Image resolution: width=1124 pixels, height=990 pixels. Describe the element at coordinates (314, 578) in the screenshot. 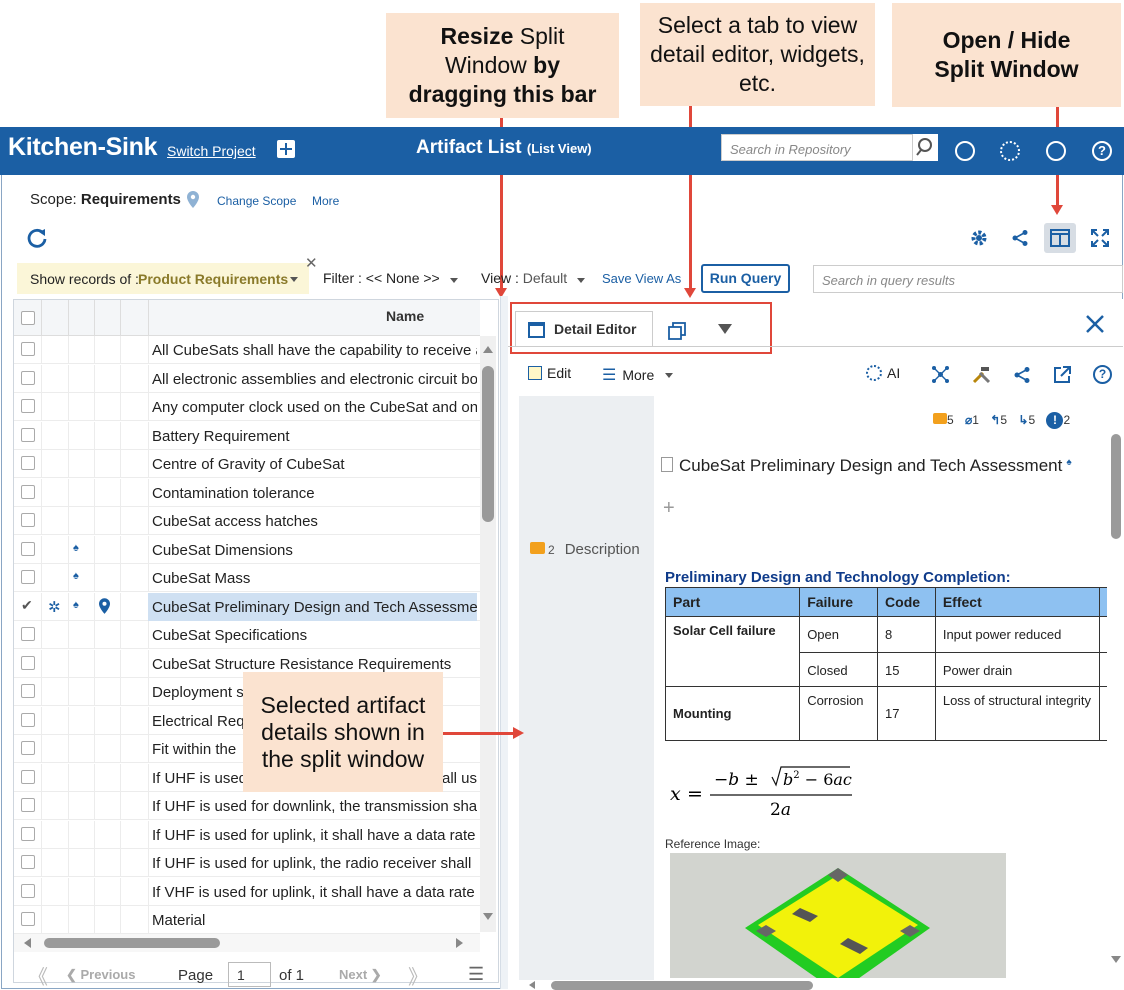

I see `row-name: CubeSat Mass` at that location.